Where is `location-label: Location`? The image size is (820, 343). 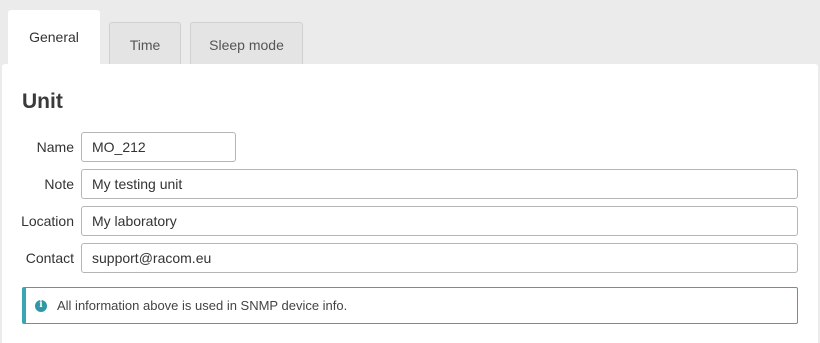 location-label: Location is located at coordinates (47, 221).